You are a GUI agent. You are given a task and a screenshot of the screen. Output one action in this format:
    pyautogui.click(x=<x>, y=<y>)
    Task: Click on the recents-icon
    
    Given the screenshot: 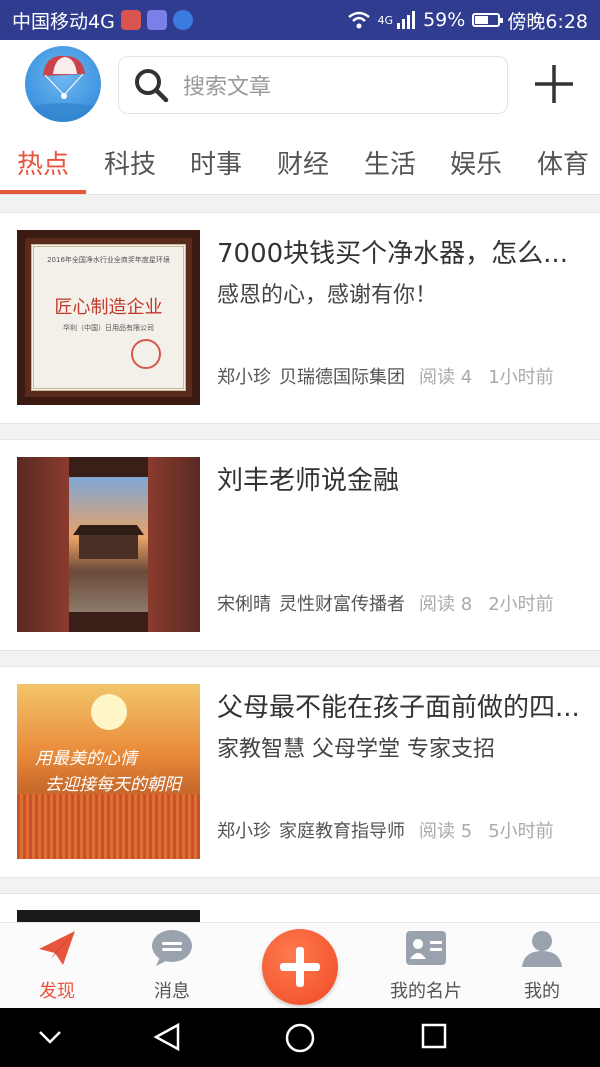 What is the action you would take?
    pyautogui.click(x=434, y=1036)
    